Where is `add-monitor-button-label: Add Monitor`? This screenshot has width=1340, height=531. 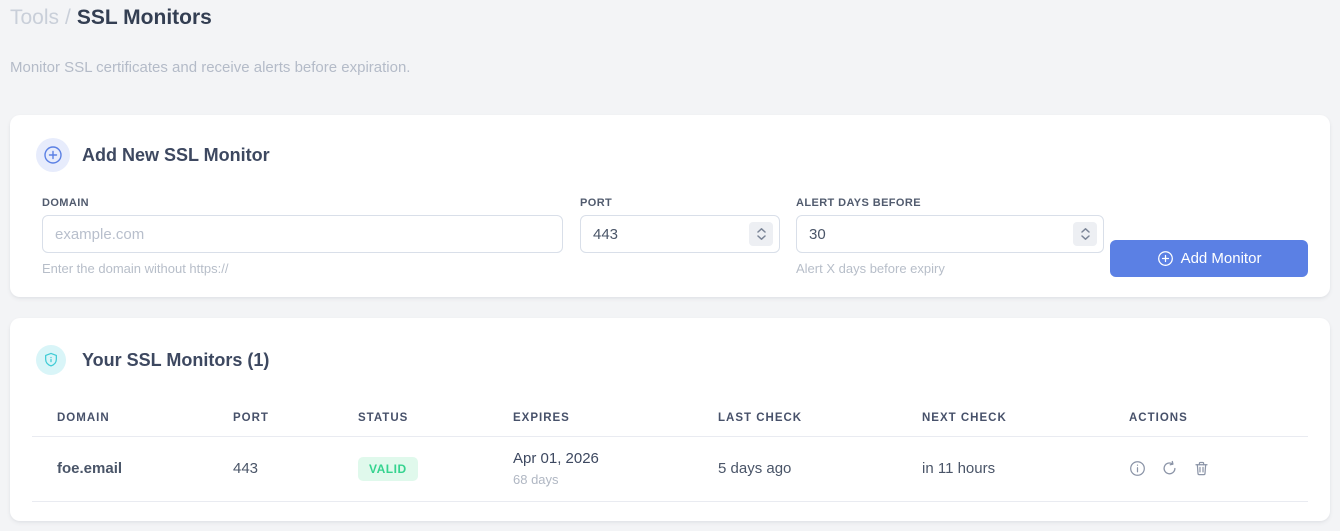
add-monitor-button-label: Add Monitor is located at coordinates (1221, 258).